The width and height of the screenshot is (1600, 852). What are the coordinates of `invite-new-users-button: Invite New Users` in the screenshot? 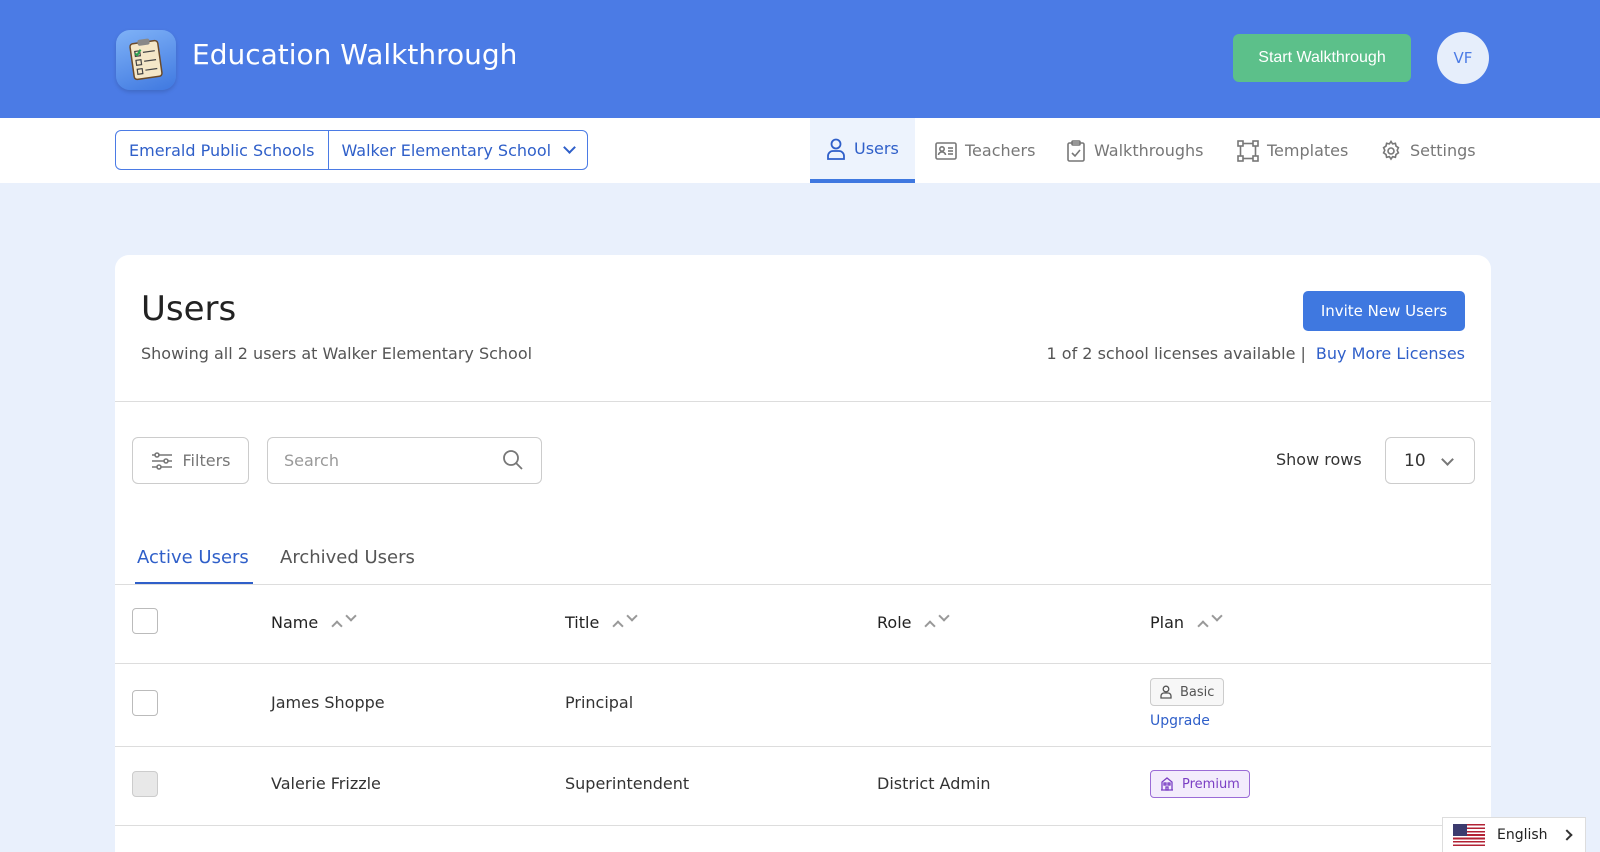 It's located at (1384, 311).